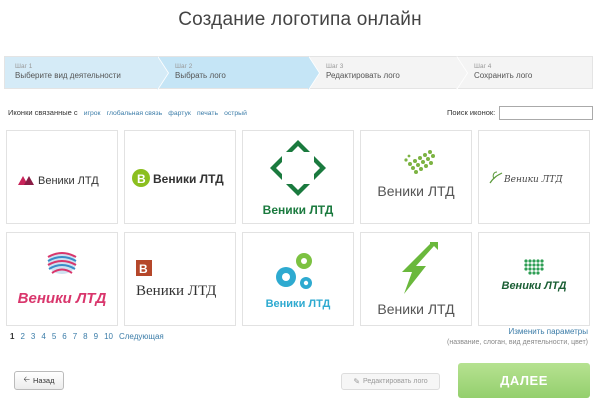 This screenshot has width=600, height=412. What do you see at coordinates (300, 19) in the screenshot?
I see `page-title: Создание логотипа онлайн` at bounding box center [300, 19].